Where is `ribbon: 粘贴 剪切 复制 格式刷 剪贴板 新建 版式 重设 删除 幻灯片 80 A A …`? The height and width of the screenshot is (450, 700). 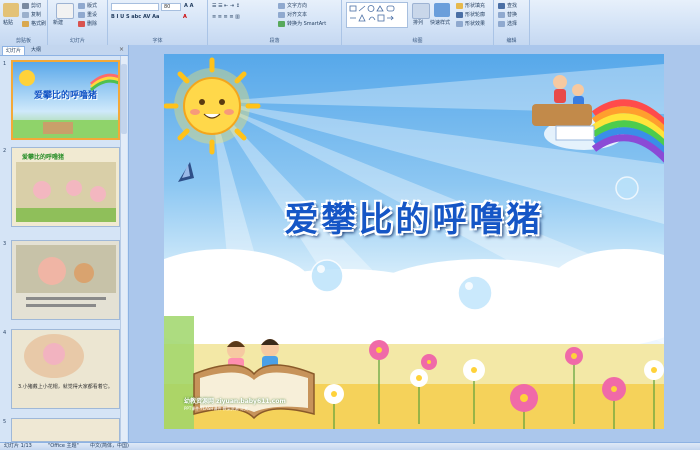 ribbon: 粘贴 剪切 复制 格式刷 剪贴板 新建 版式 重设 删除 幻灯片 80 A A … is located at coordinates (350, 23).